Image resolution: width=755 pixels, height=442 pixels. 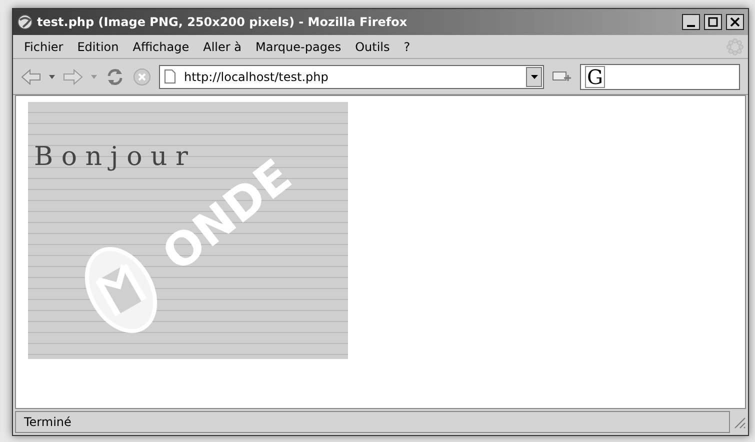 I want to click on page-icon, so click(x=170, y=76).